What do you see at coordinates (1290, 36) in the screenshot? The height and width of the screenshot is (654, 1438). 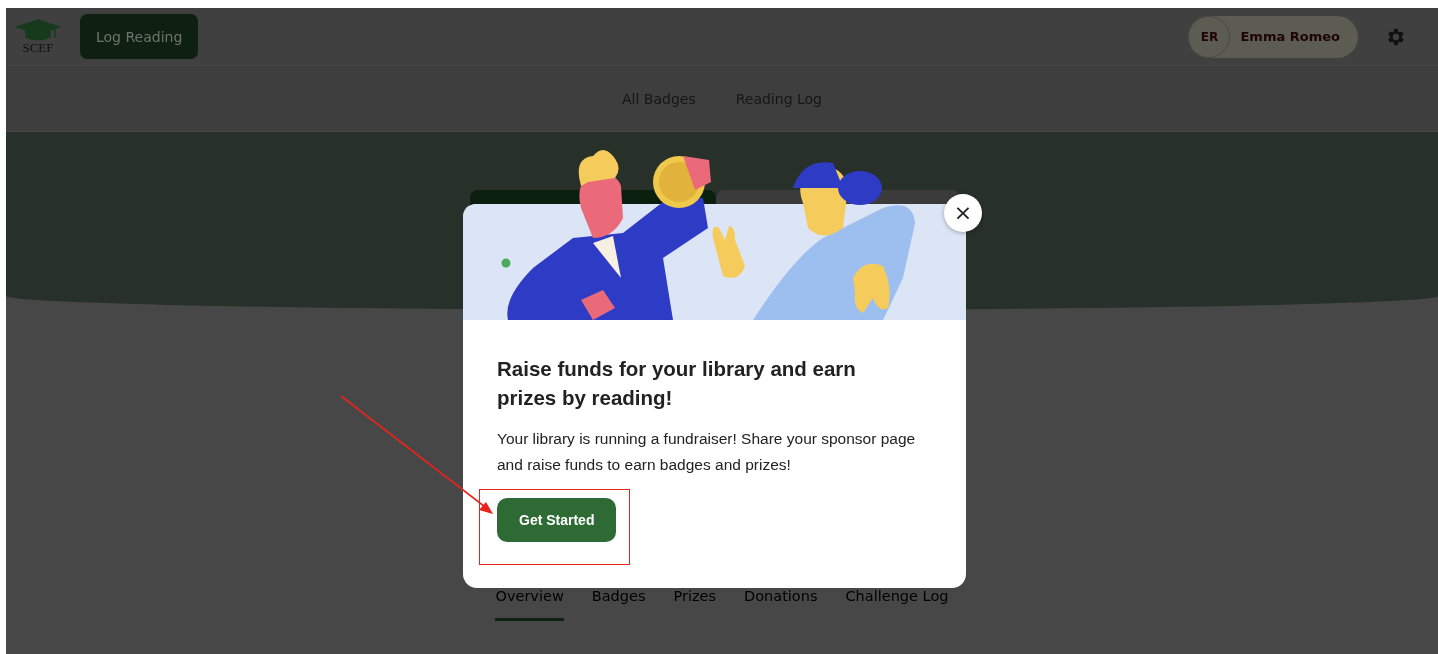 I see `user-name: Emma Romeo` at bounding box center [1290, 36].